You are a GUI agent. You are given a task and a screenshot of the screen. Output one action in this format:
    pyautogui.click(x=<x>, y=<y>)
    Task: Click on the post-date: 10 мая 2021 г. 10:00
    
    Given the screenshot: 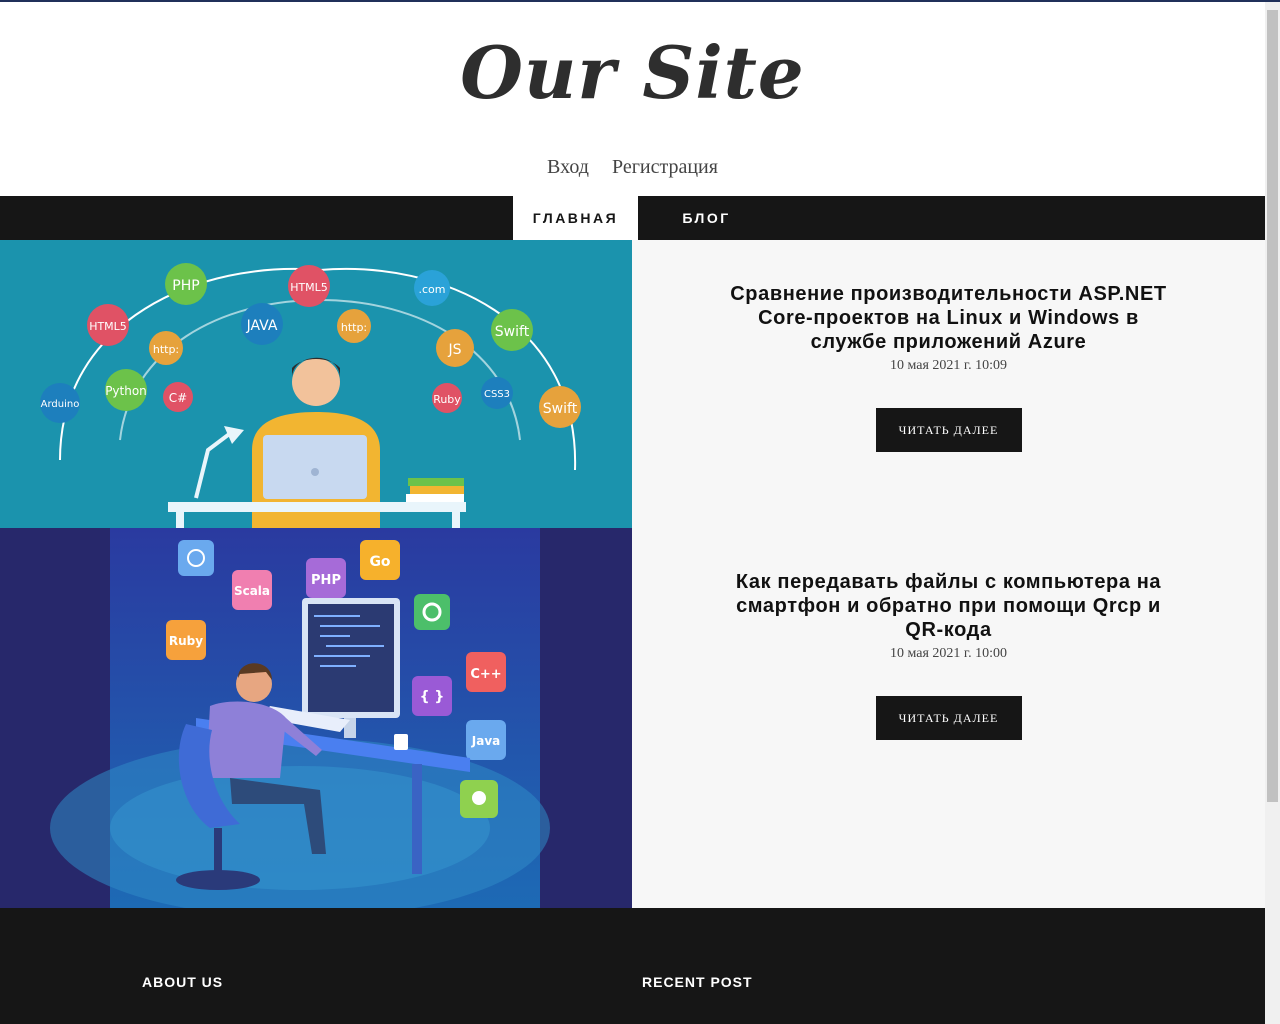 What is the action you would take?
    pyautogui.click(x=948, y=653)
    